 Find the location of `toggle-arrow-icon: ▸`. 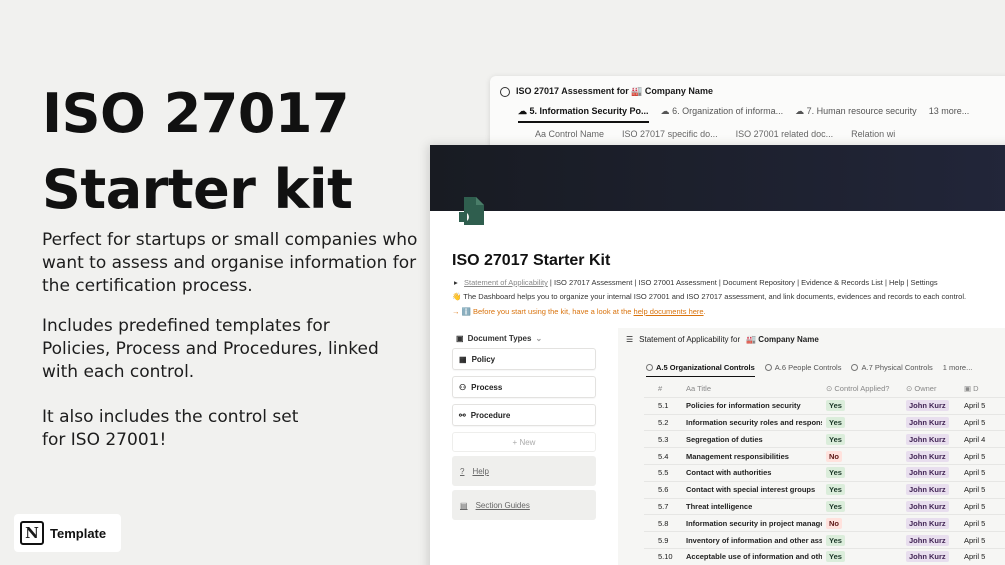

toggle-arrow-icon: ▸ is located at coordinates (456, 282).